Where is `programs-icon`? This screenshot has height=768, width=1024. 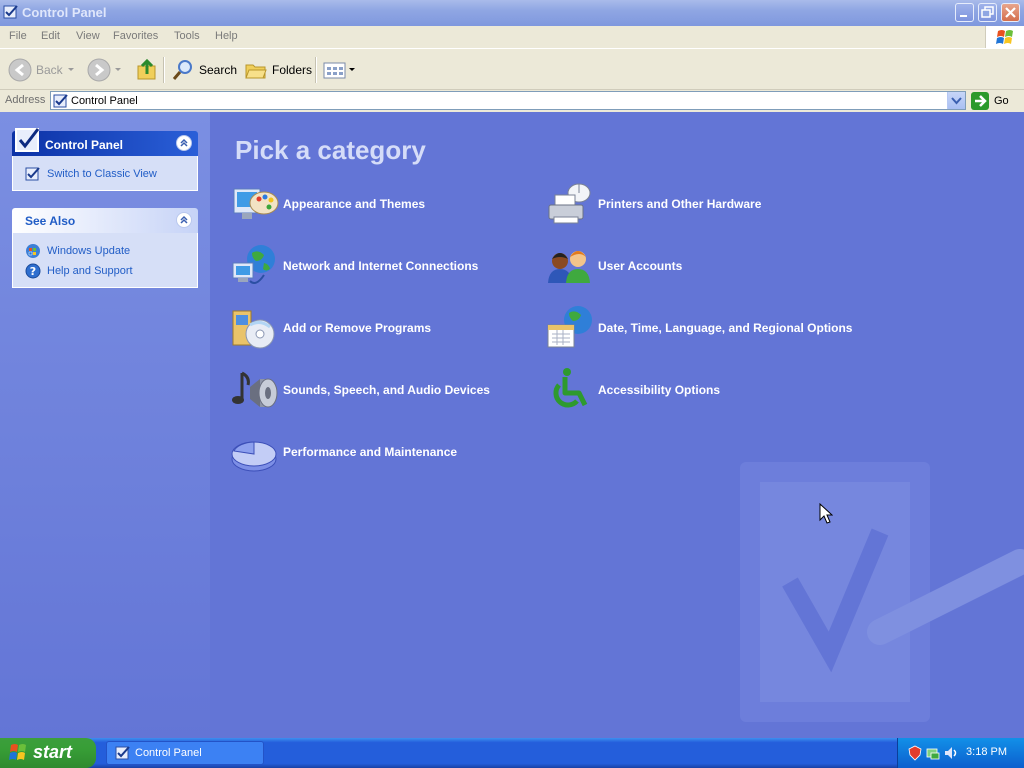 programs-icon is located at coordinates (253, 329).